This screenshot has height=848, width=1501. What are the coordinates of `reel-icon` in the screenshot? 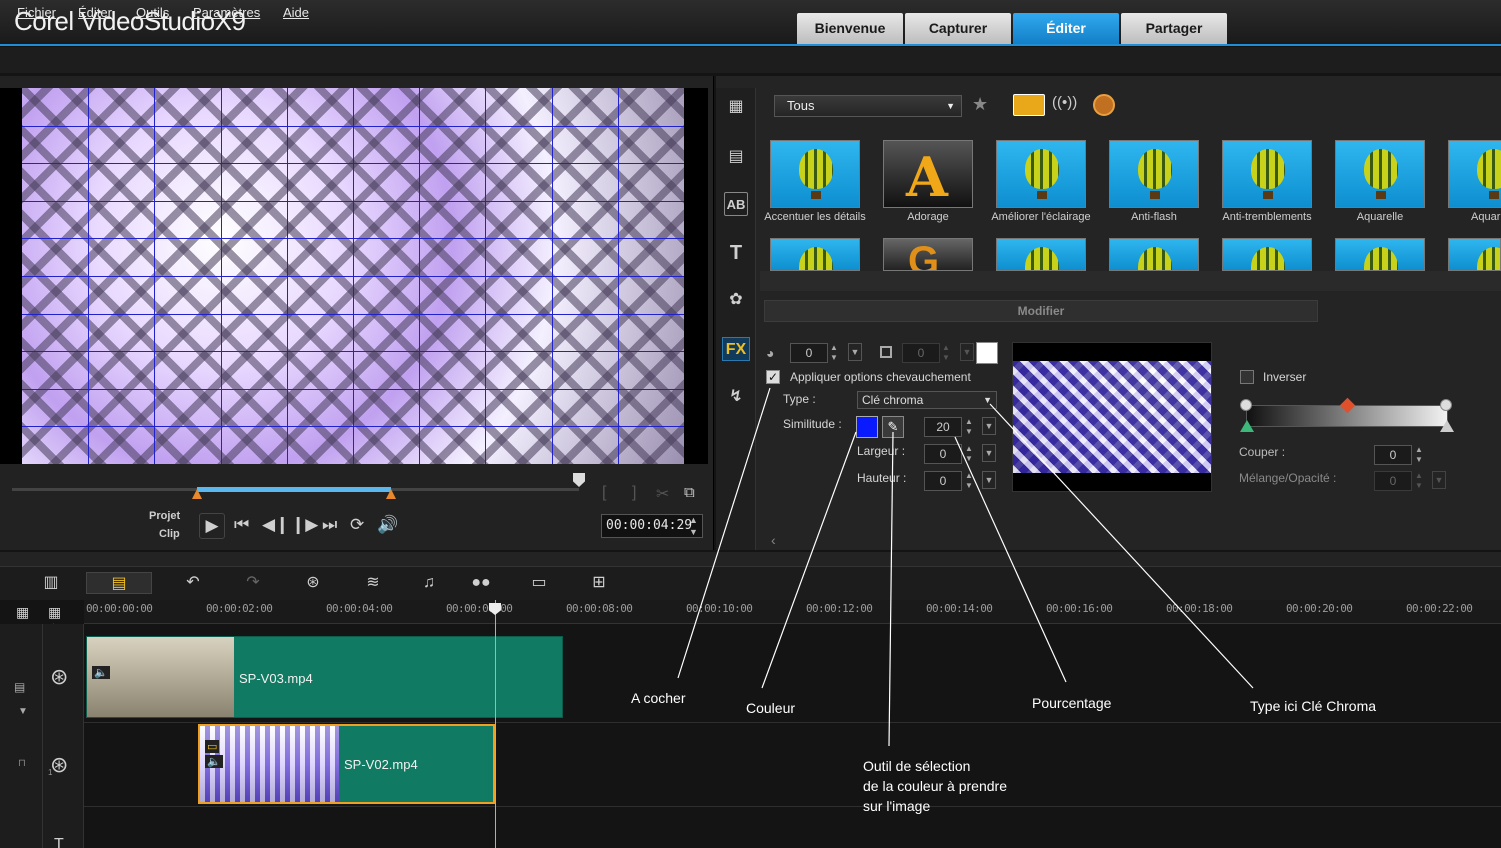 It's located at (1104, 105).